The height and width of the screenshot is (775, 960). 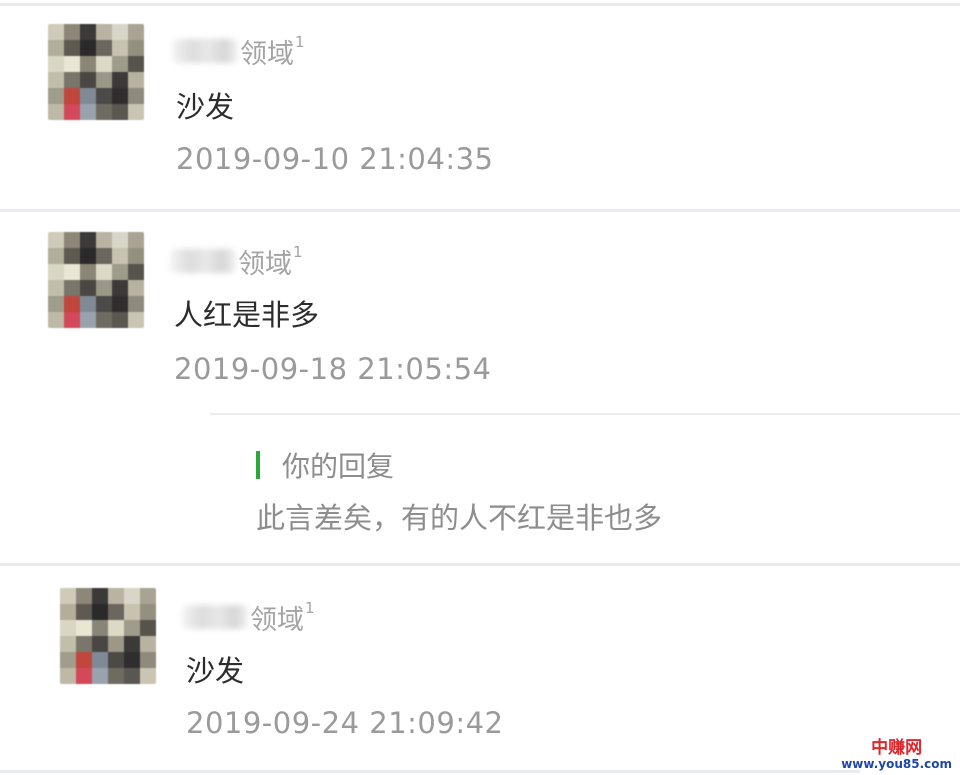 I want to click on reply-text: 此言差矣，有的人不红是非也多, so click(x=459, y=518).